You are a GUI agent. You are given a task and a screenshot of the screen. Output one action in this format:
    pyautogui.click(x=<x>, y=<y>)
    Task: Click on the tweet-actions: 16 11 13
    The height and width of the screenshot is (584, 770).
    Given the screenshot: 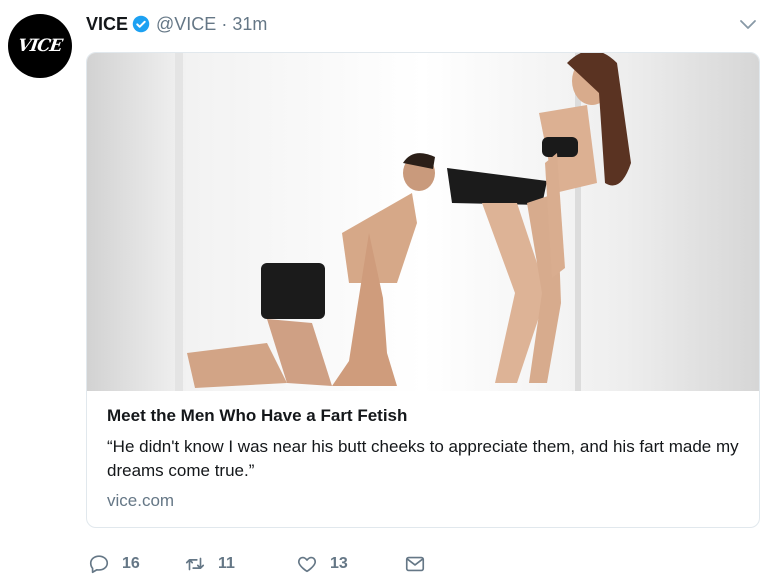 What is the action you would take?
    pyautogui.click(x=263, y=564)
    